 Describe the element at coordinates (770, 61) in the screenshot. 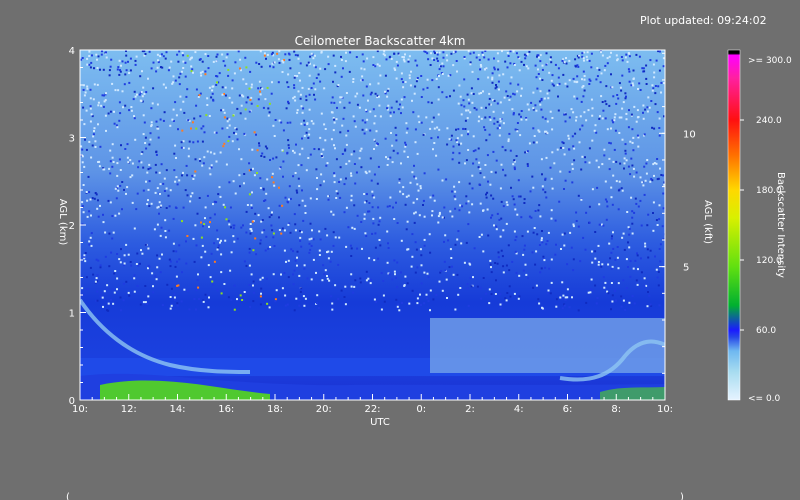

I see `colorbar-max-label: >= 300.0` at that location.